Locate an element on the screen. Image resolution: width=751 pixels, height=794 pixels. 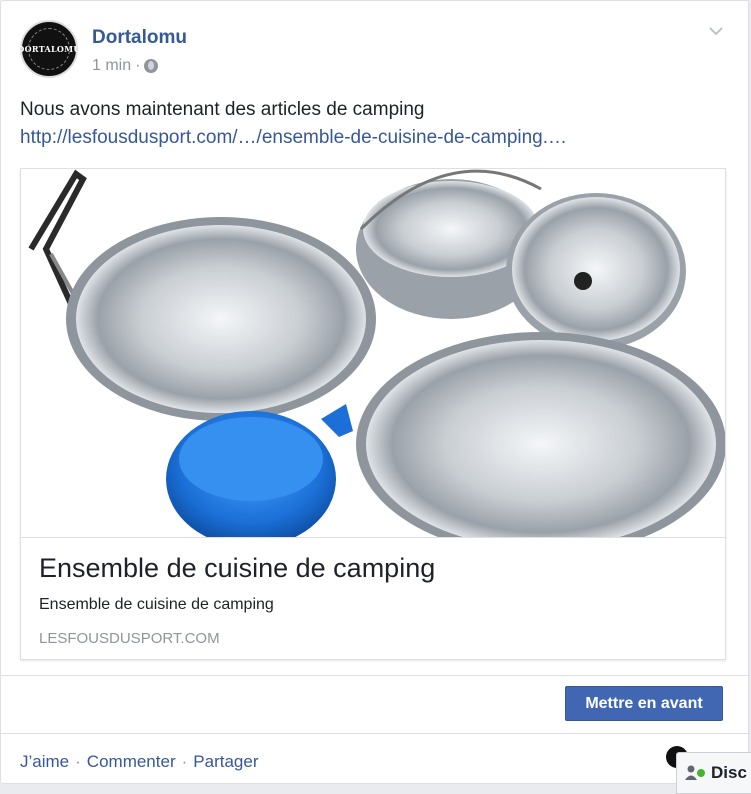
post-time: 1 min is located at coordinates (111, 66).